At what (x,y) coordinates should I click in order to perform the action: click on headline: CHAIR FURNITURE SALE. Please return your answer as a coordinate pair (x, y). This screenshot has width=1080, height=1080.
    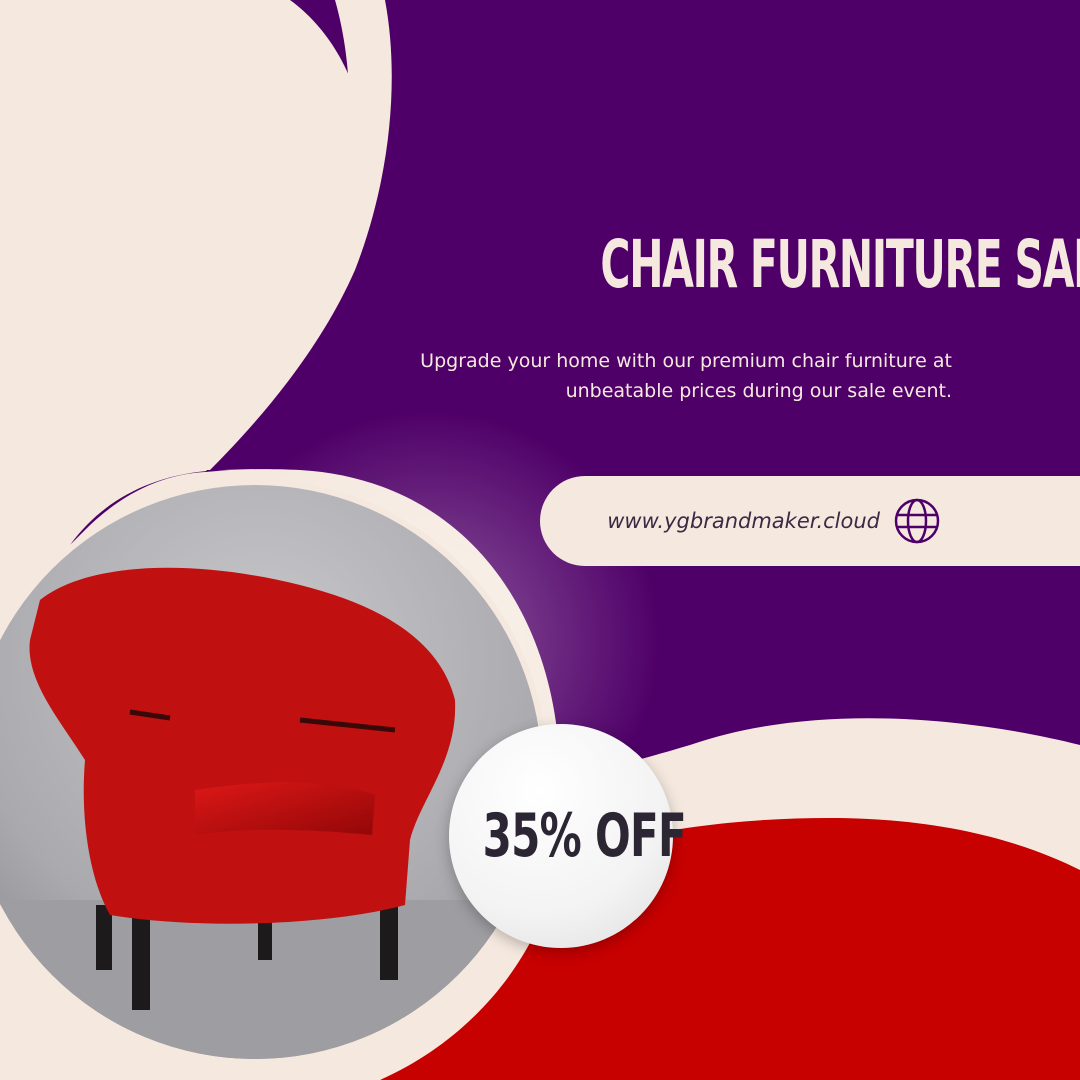
    Looking at the image, I should click on (840, 264).